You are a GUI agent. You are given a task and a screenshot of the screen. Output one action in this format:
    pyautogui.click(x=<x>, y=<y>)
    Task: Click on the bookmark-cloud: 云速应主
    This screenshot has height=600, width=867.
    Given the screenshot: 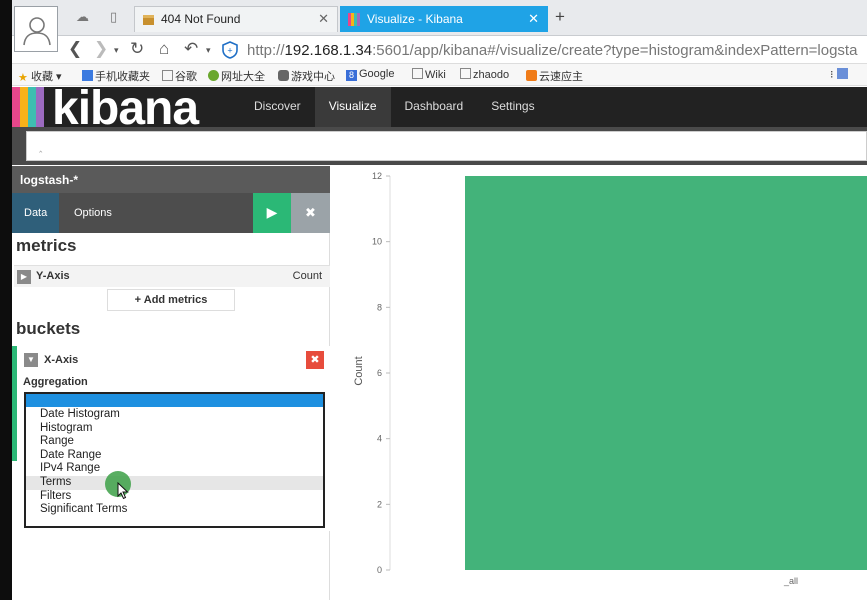 What is the action you would take?
    pyautogui.click(x=554, y=76)
    